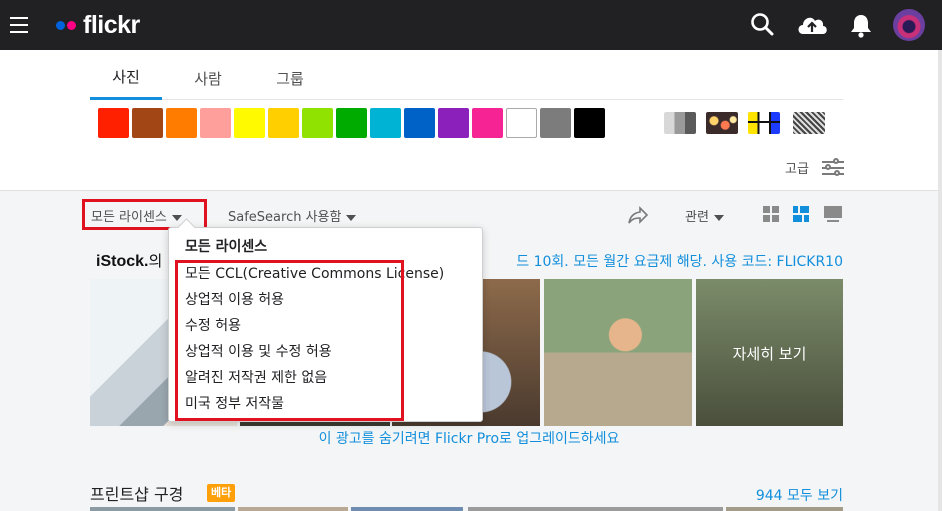  Describe the element at coordinates (453, 123) in the screenshot. I see `color-swatch-purple` at that location.